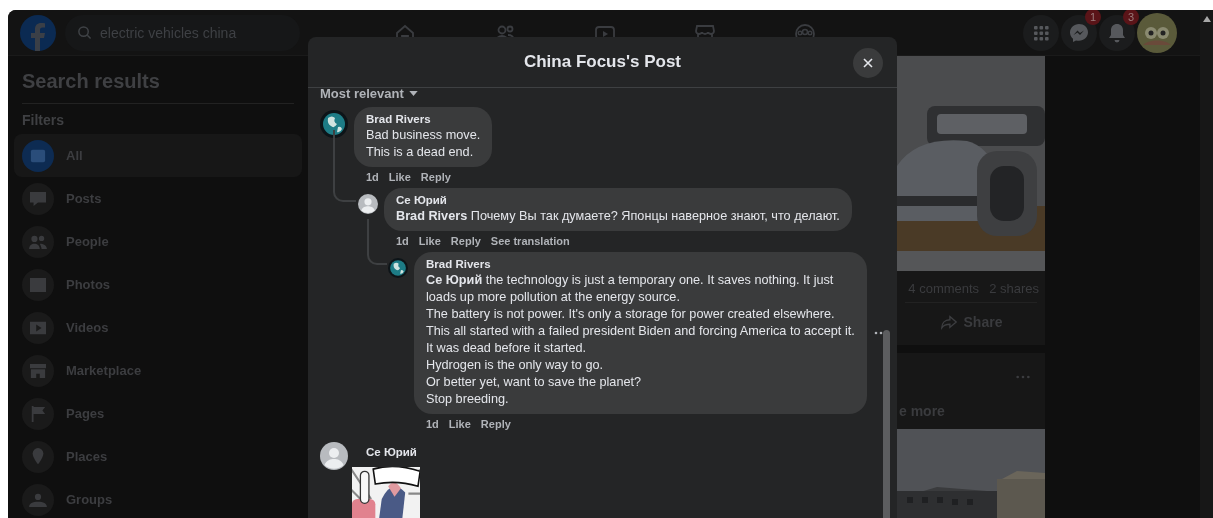 The height and width of the screenshot is (518, 1213). What do you see at coordinates (423, 144) in the screenshot?
I see `comment-text: Bad business move. This is a dead end.` at bounding box center [423, 144].